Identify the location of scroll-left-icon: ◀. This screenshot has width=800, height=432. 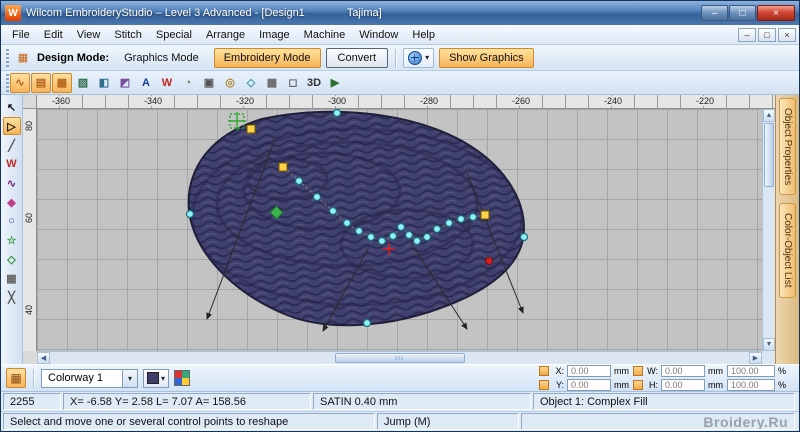
(43, 358).